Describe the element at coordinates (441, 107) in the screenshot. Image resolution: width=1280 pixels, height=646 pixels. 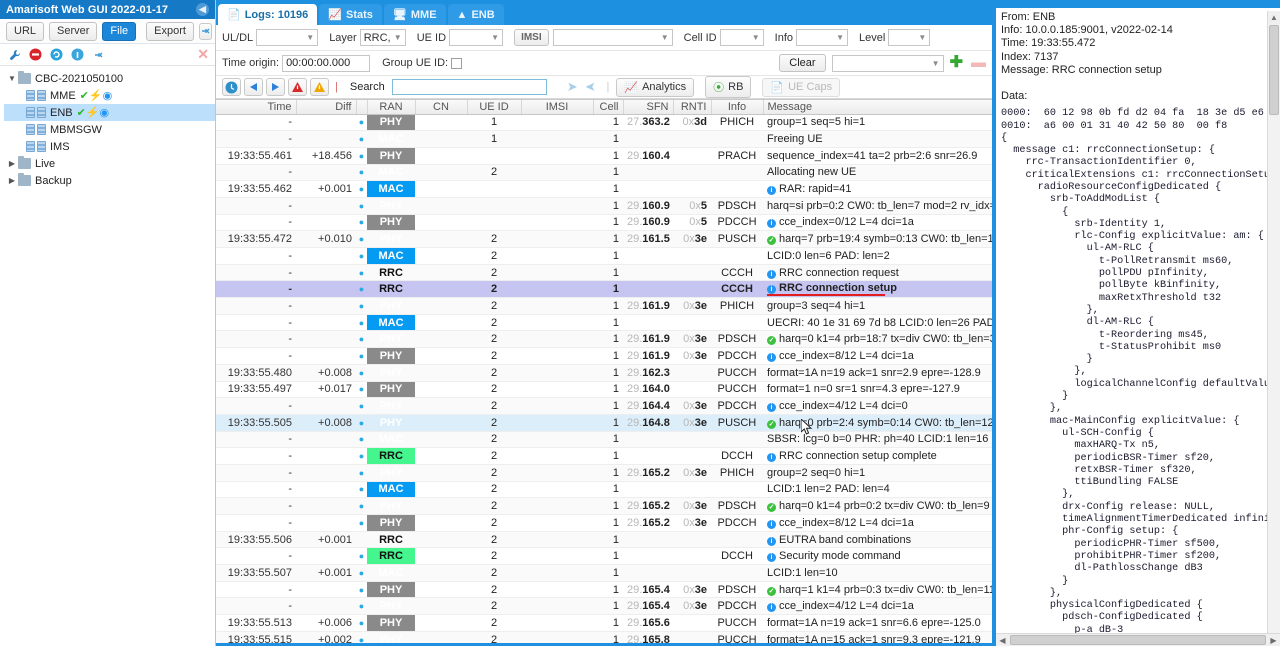
I see `col-cn: CN` at that location.